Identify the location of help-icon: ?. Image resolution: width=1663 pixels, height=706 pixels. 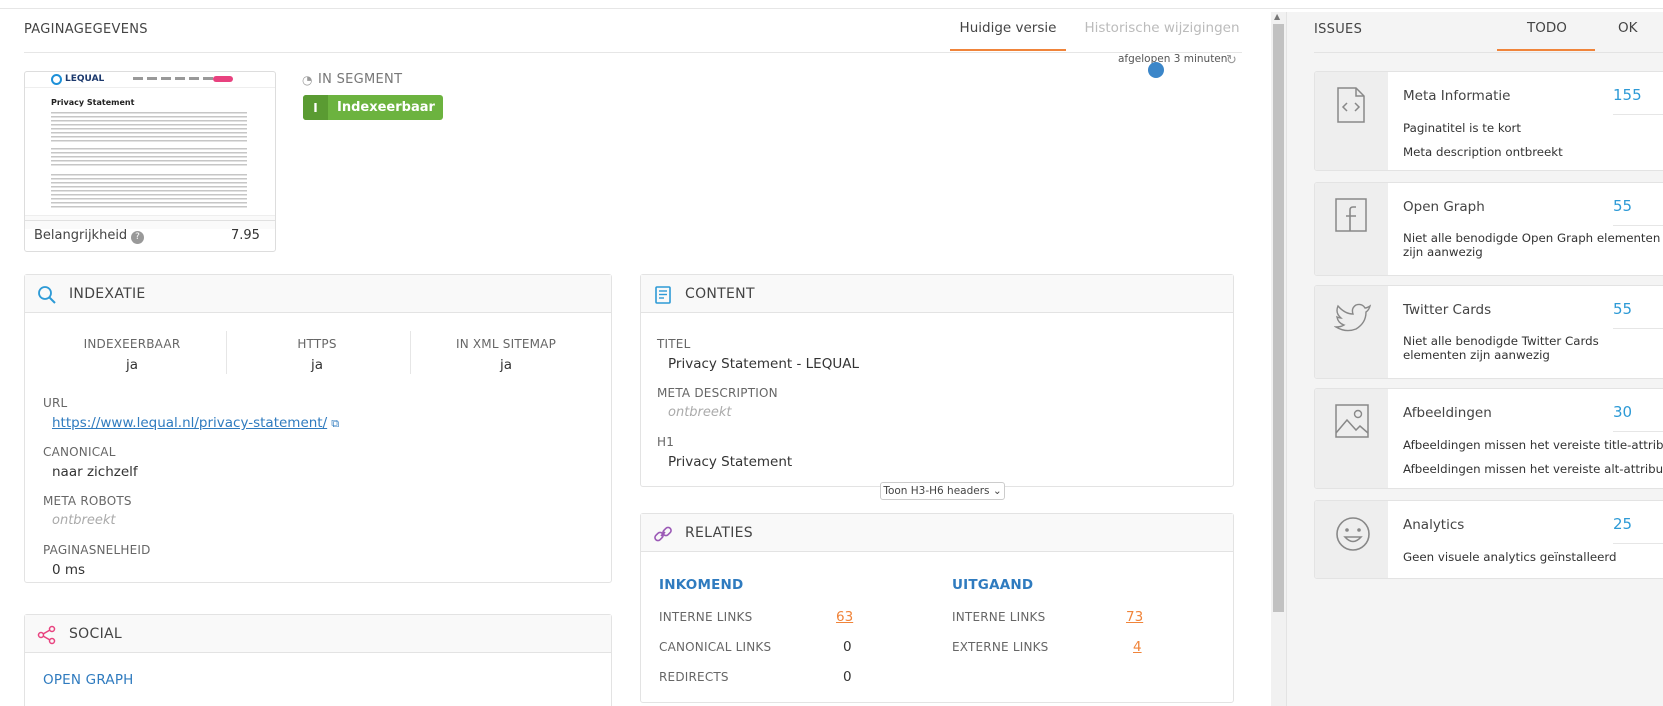
(137, 237).